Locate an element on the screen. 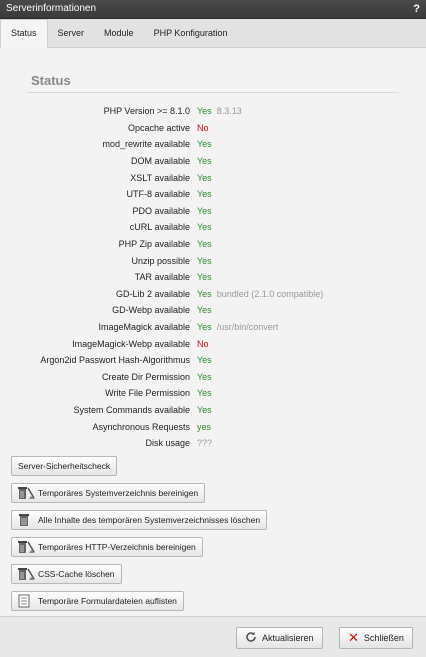 This screenshot has width=426, height=657. status-label: Write File Permission is located at coordinates (147, 393).